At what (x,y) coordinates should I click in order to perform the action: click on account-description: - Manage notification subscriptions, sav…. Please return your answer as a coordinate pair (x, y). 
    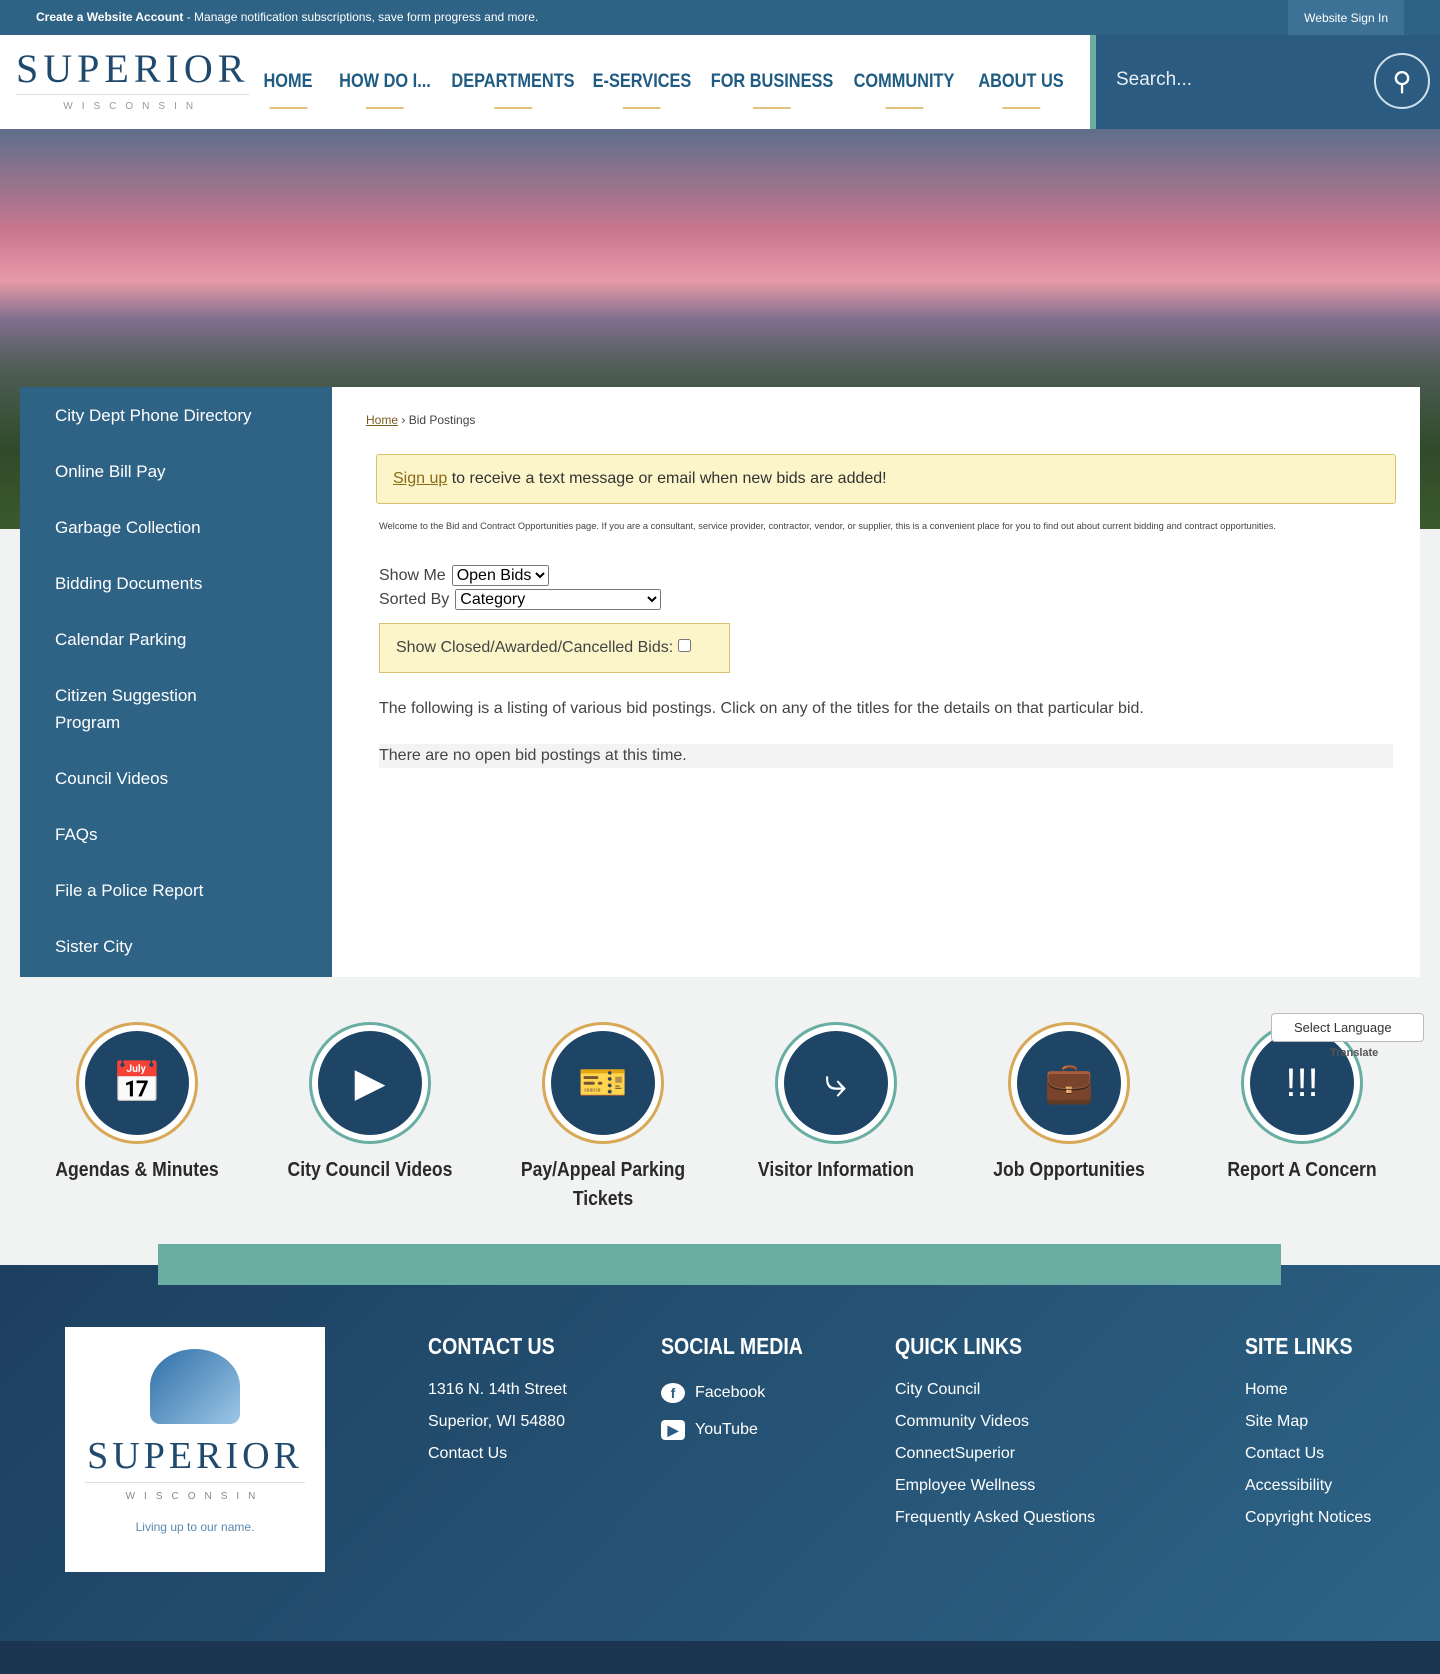
    Looking at the image, I should click on (361, 17).